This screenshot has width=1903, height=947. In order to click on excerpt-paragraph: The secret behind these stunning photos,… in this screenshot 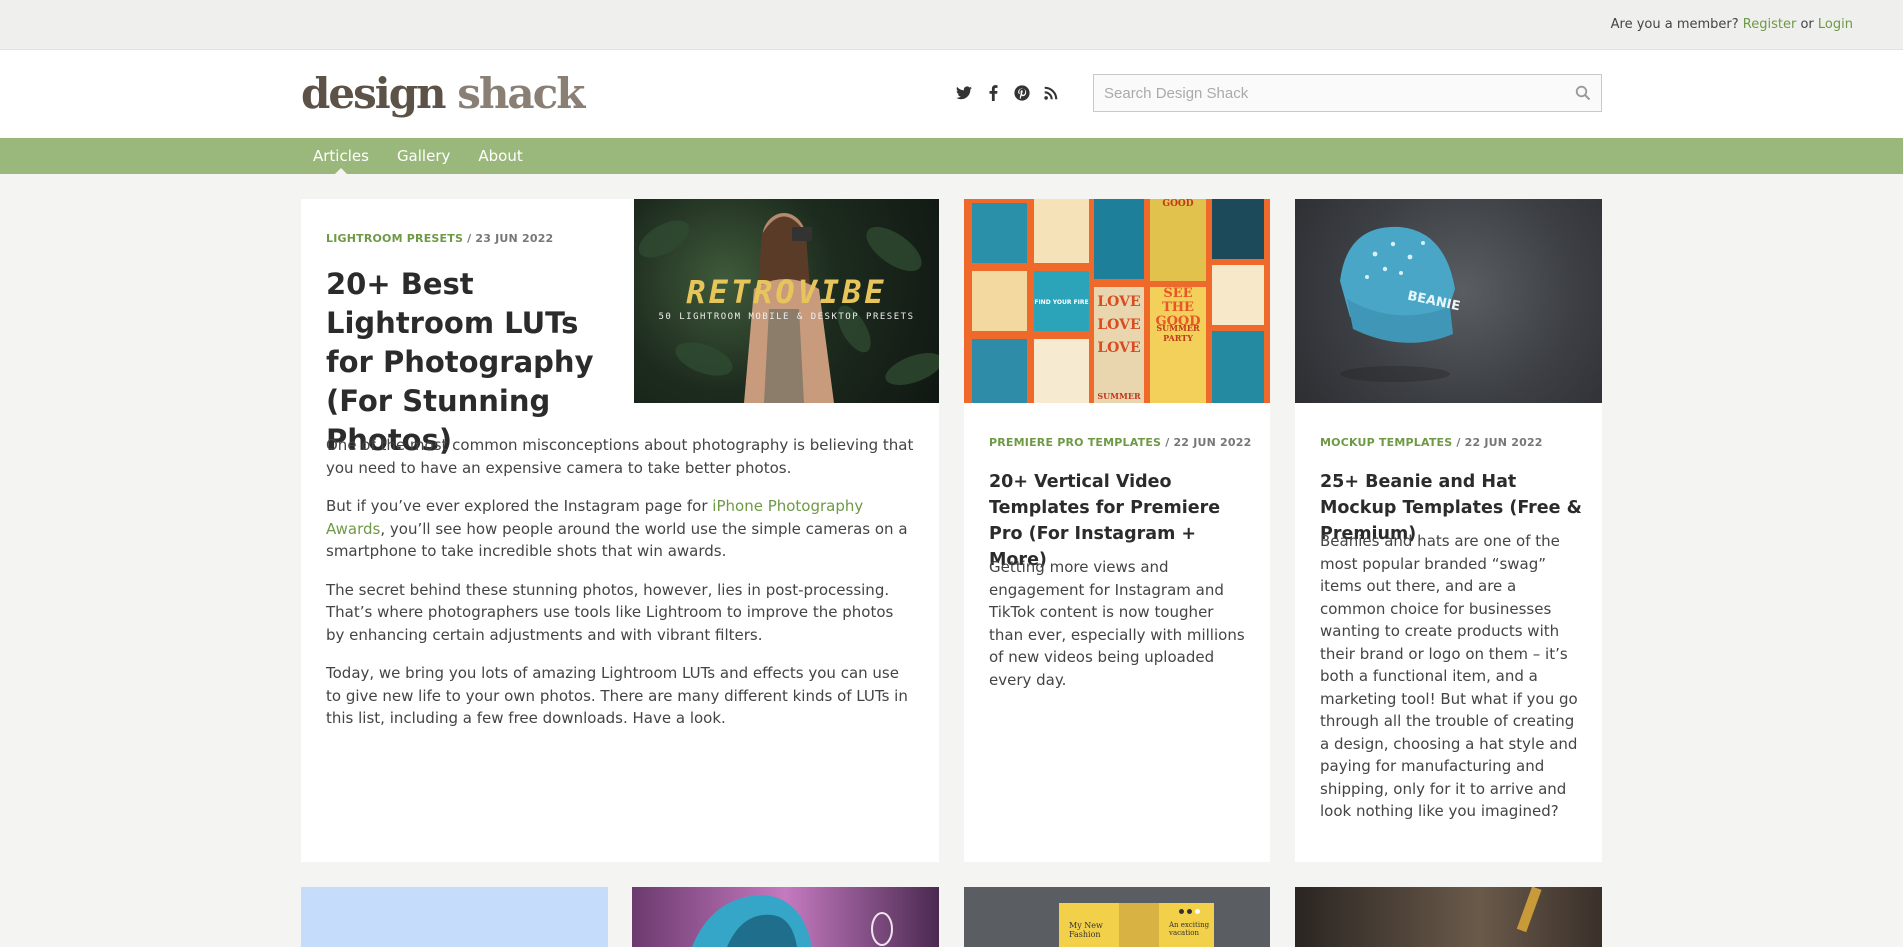, I will do `click(610, 612)`.